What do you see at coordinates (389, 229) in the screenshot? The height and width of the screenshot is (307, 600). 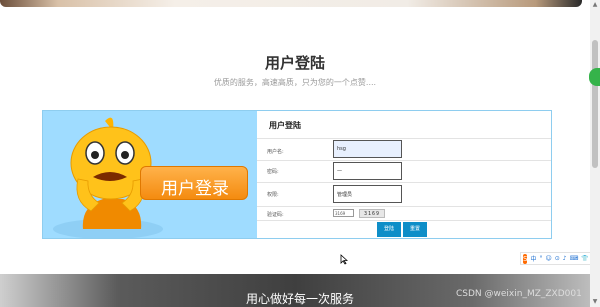 I see `login-button: 登陆` at bounding box center [389, 229].